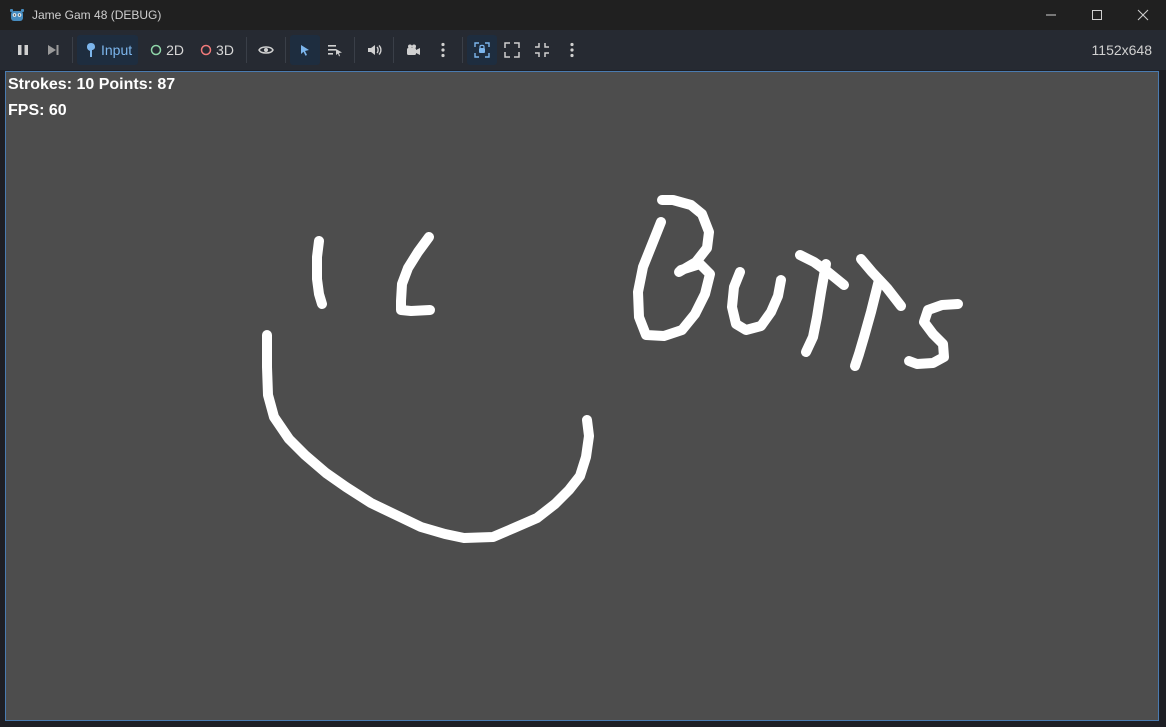  Describe the element at coordinates (415, 274) in the screenshot. I see `stroke-right-eye` at that location.